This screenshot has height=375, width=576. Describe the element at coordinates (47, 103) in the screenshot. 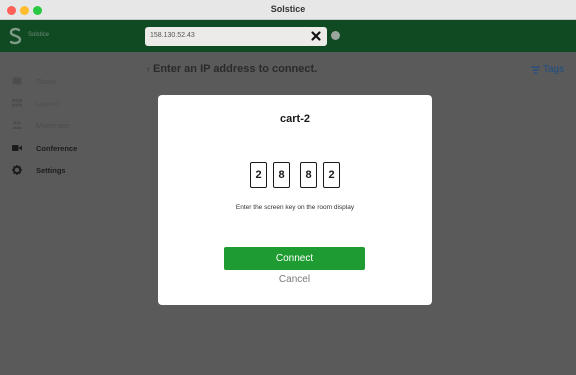

I see `sidebar-item-label: Layout` at that location.